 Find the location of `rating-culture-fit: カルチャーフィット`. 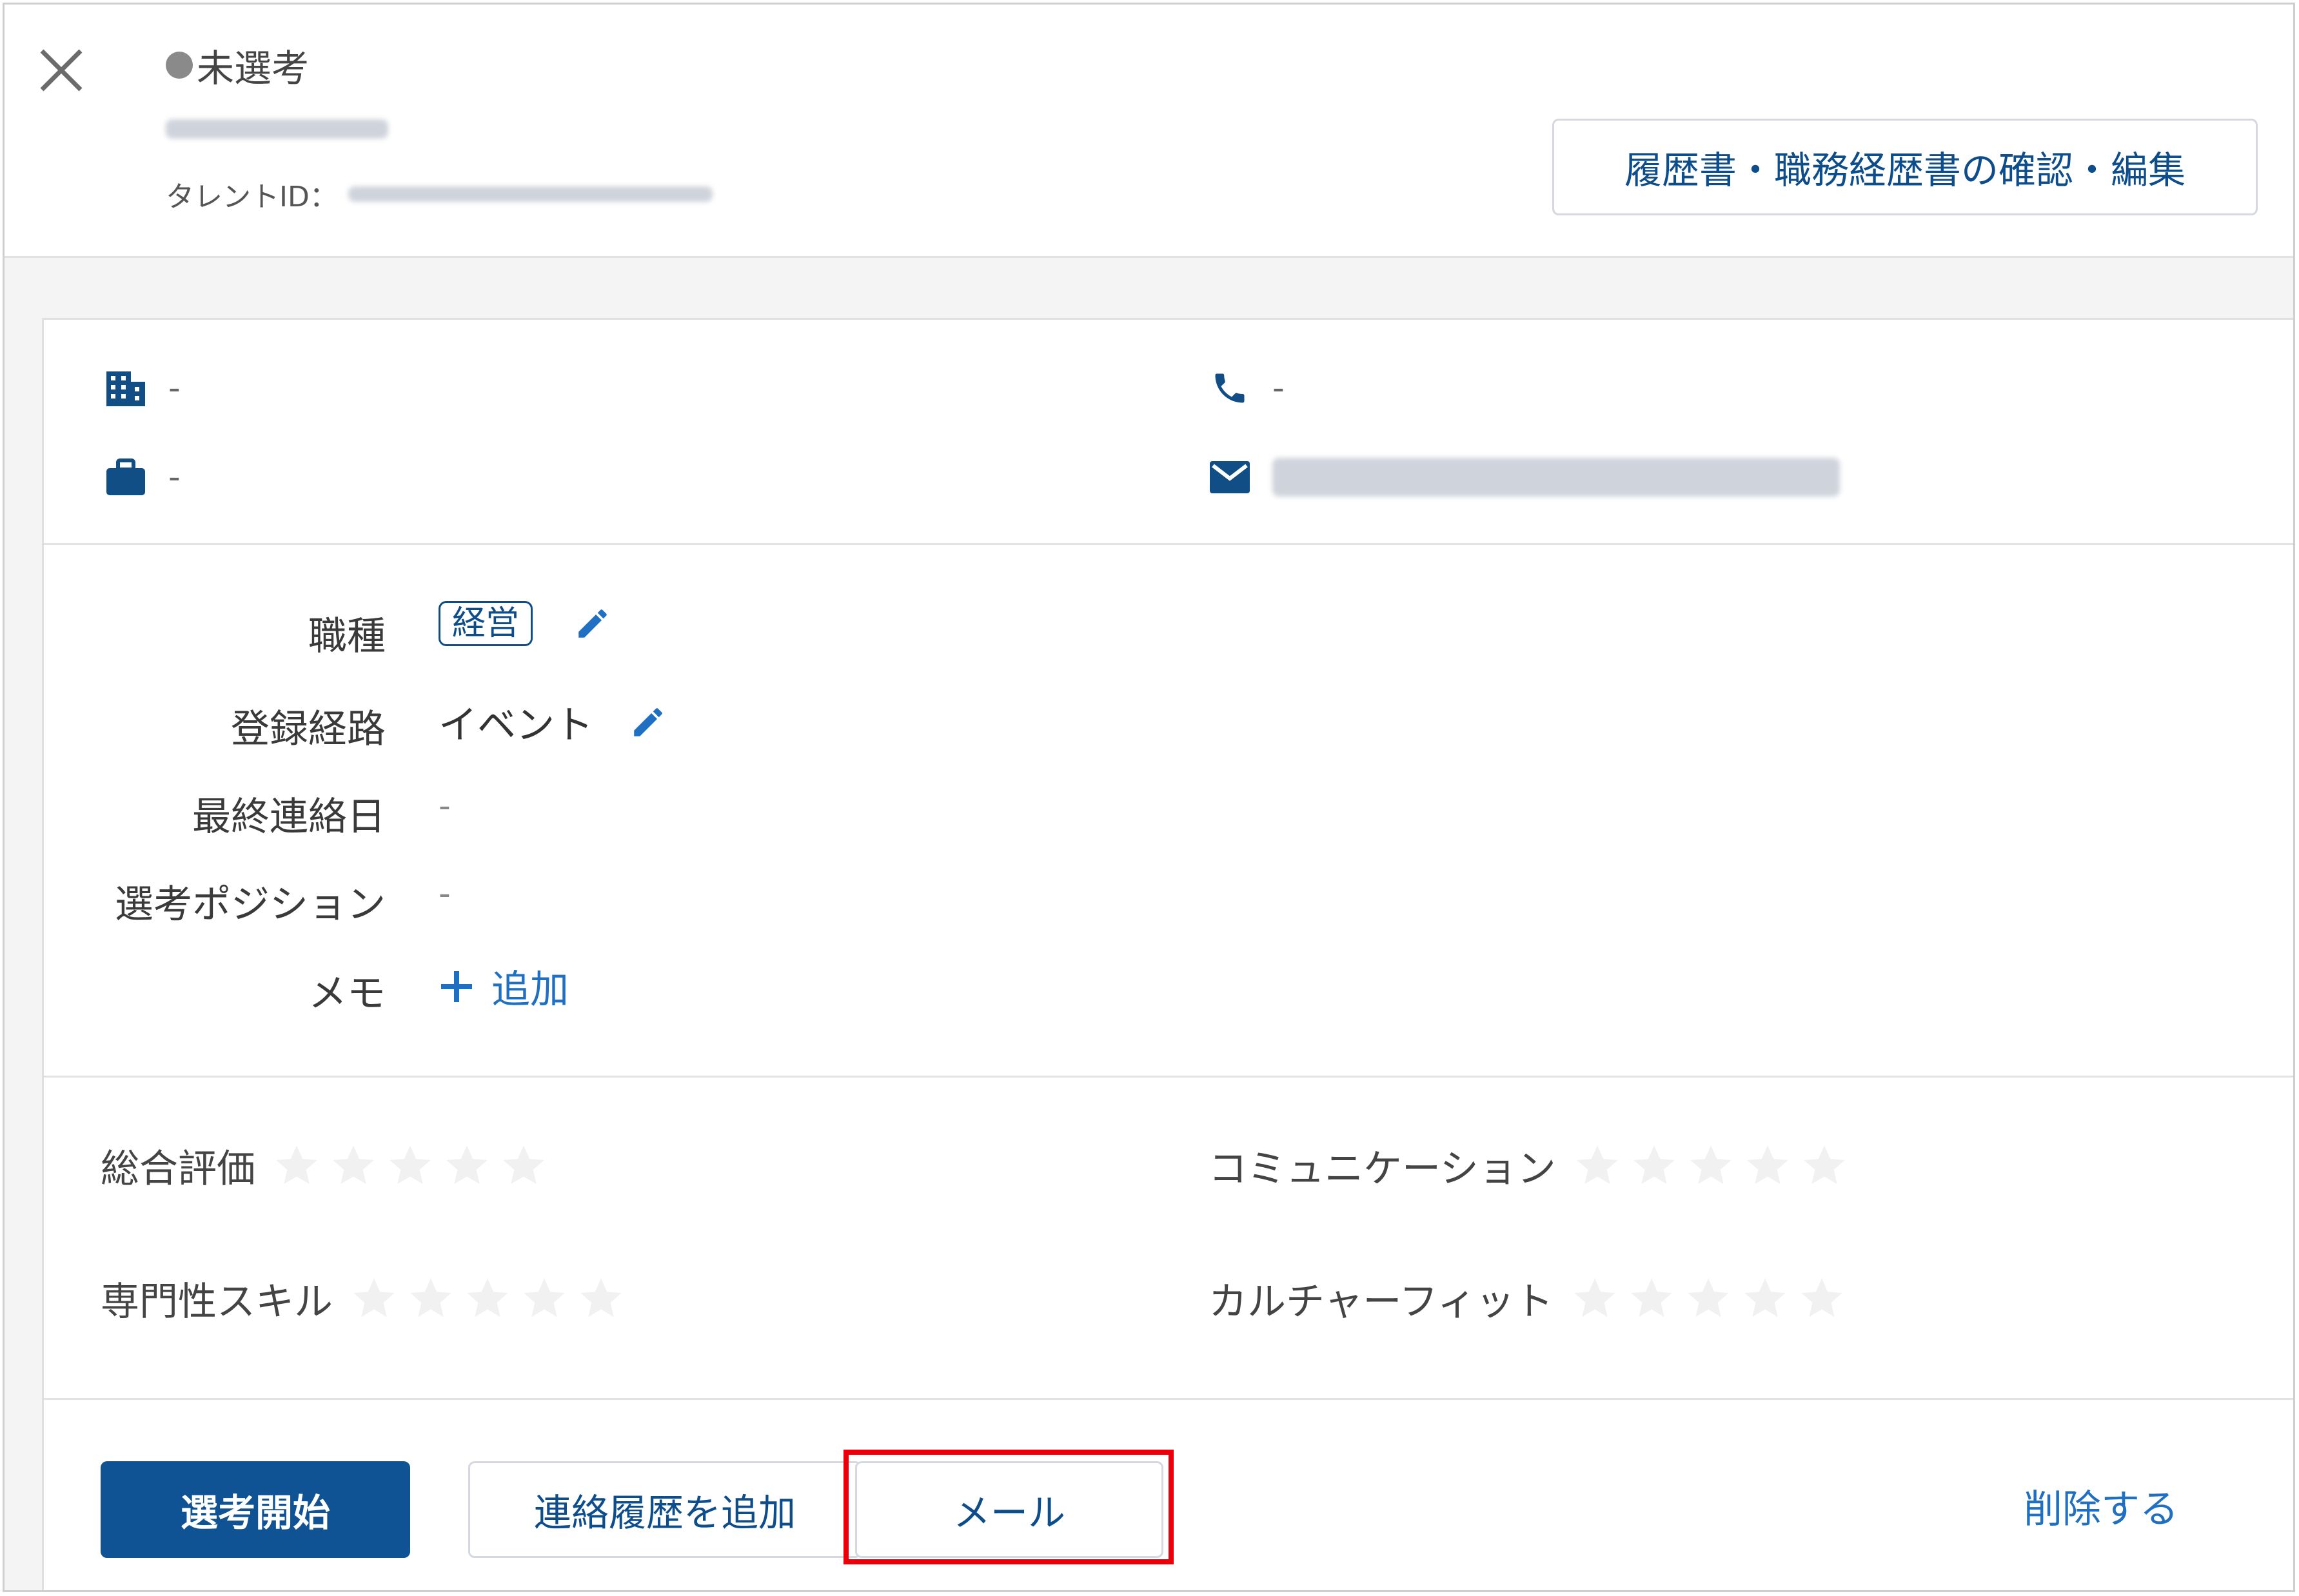

rating-culture-fit: カルチャーフィット is located at coordinates (1531, 1298).